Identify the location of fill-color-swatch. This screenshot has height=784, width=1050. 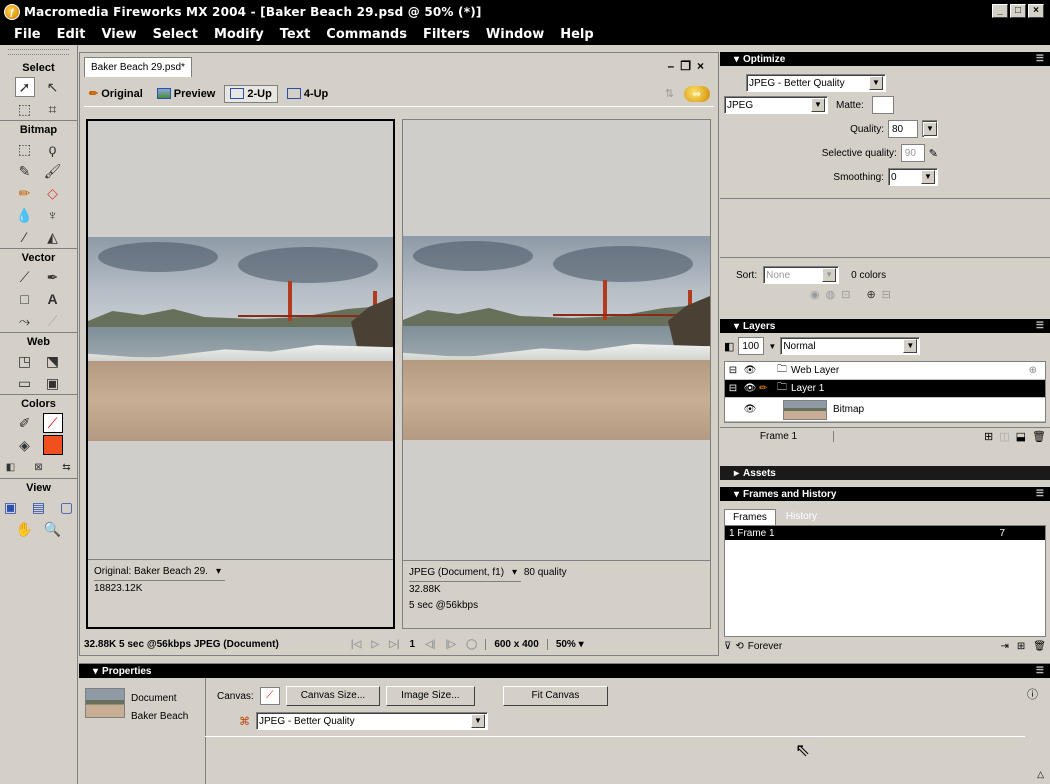
(52, 445).